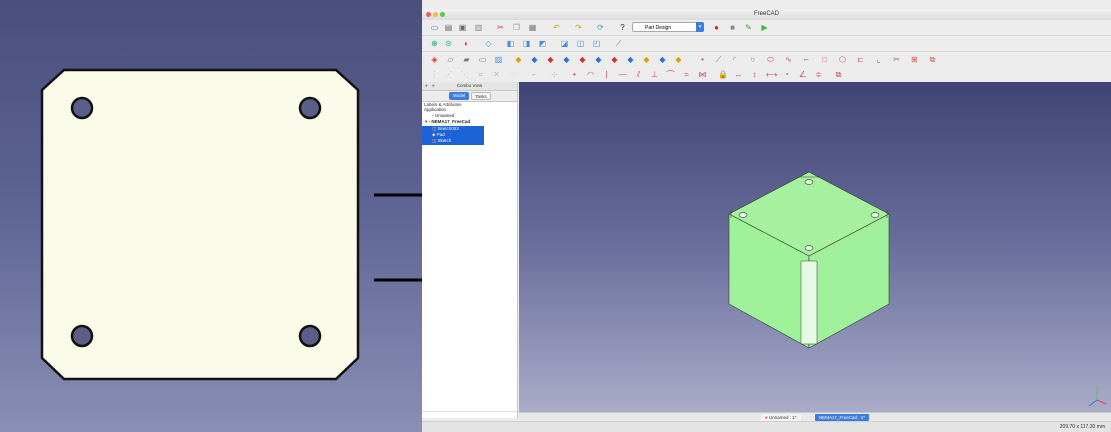 The image size is (1111, 432). Describe the element at coordinates (824, 59) in the screenshot. I see `rectangle-icon: □` at that location.